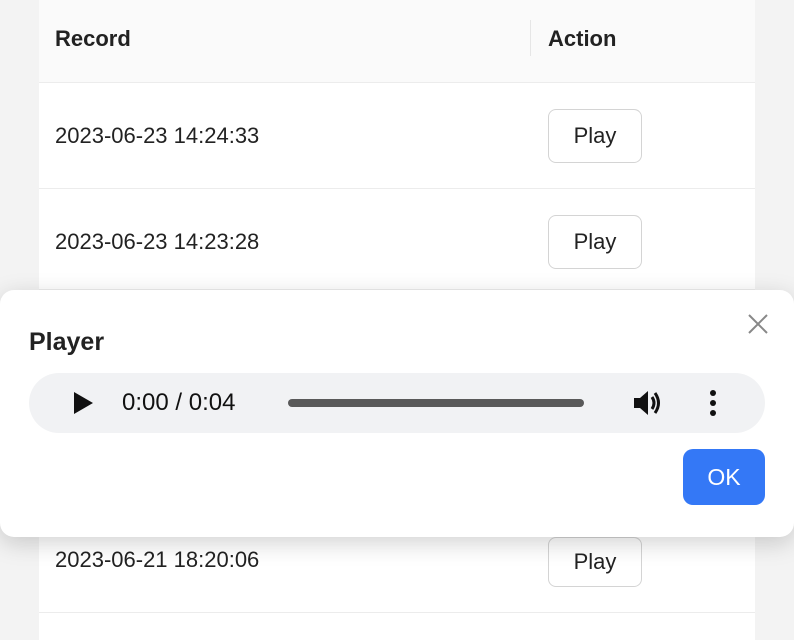  I want to click on table-row: 2023-06-23 14:24:33 Play, so click(397, 136).